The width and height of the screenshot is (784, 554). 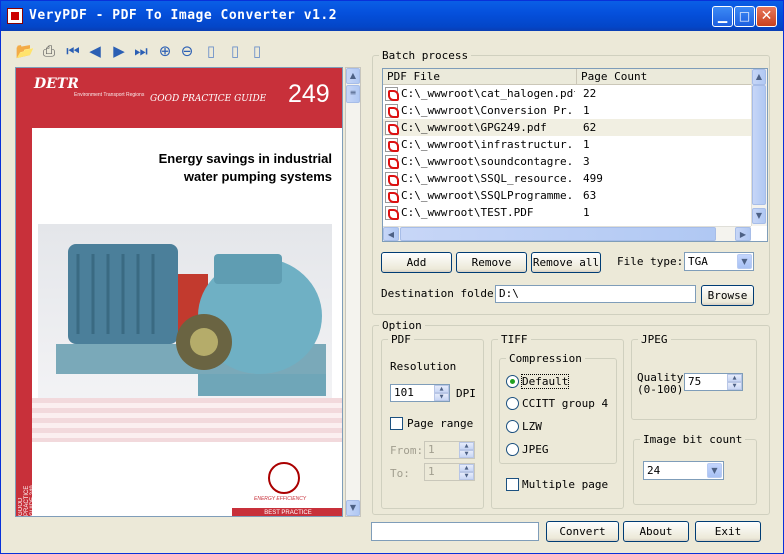 What do you see at coordinates (353, 76) in the screenshot?
I see `scroll-up-arrow-icon: ▲` at bounding box center [353, 76].